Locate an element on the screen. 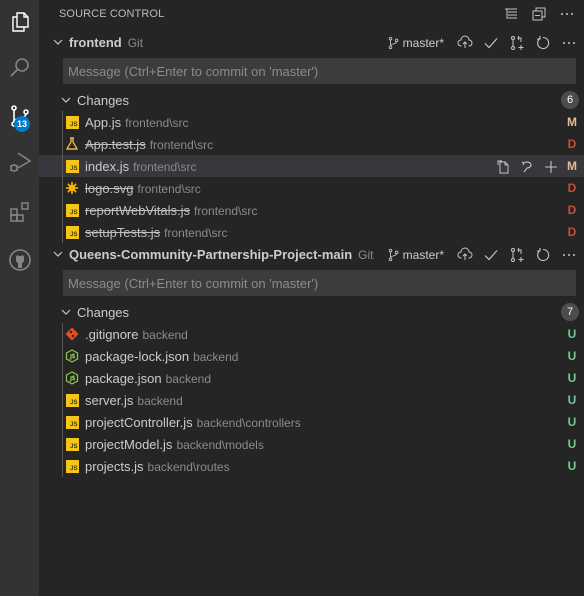 The image size is (584, 596). discard-icon is located at coordinates (526, 167).